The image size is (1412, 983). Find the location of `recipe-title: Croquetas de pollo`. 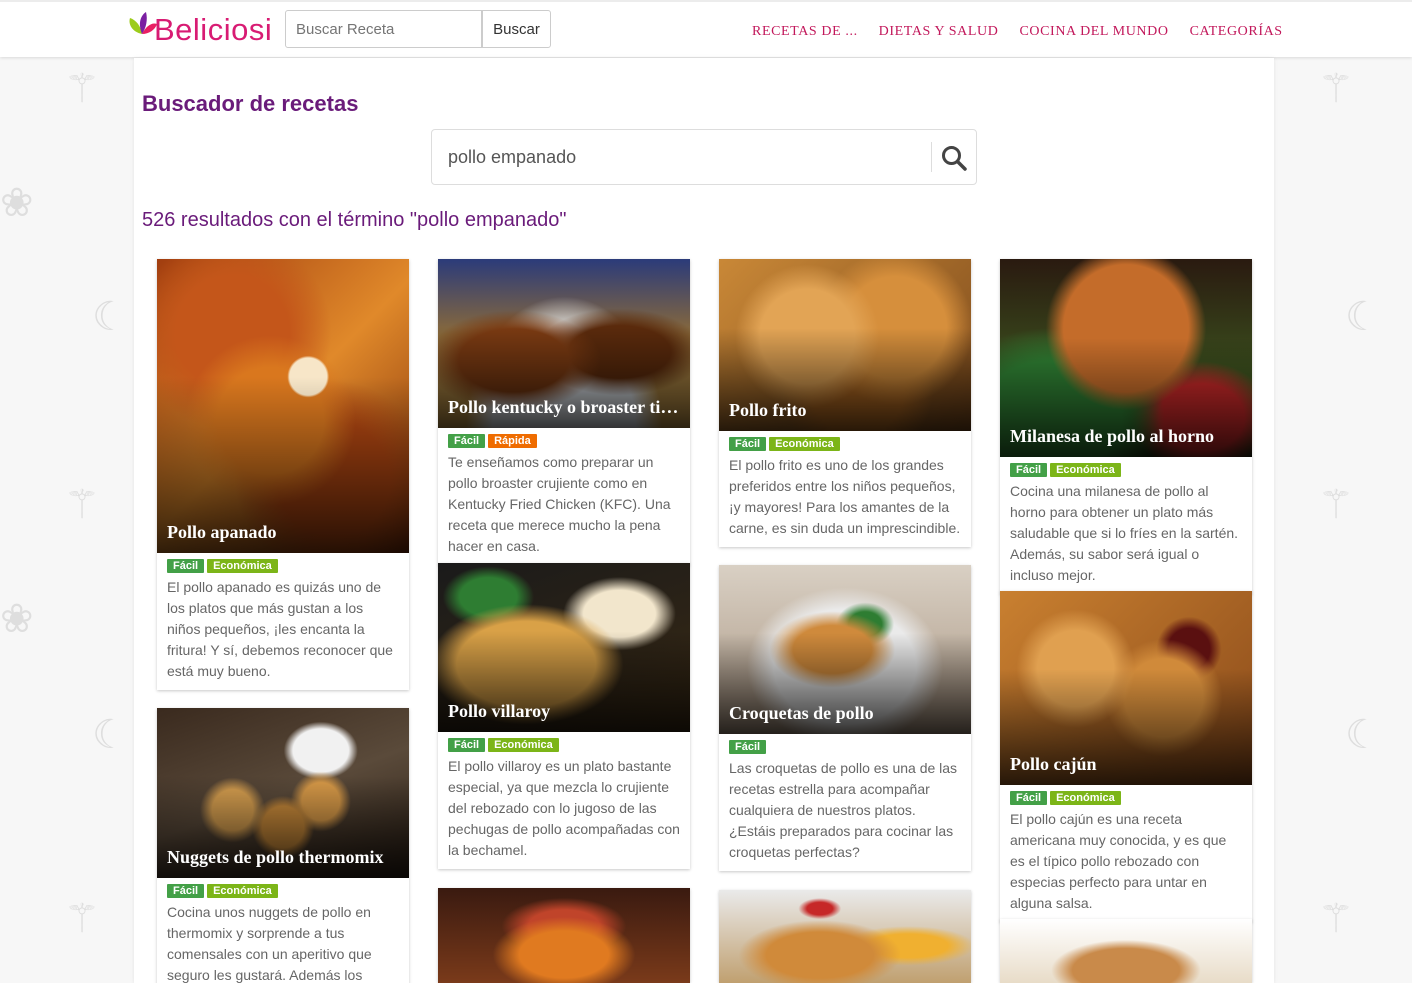

recipe-title: Croquetas de pollo is located at coordinates (847, 713).